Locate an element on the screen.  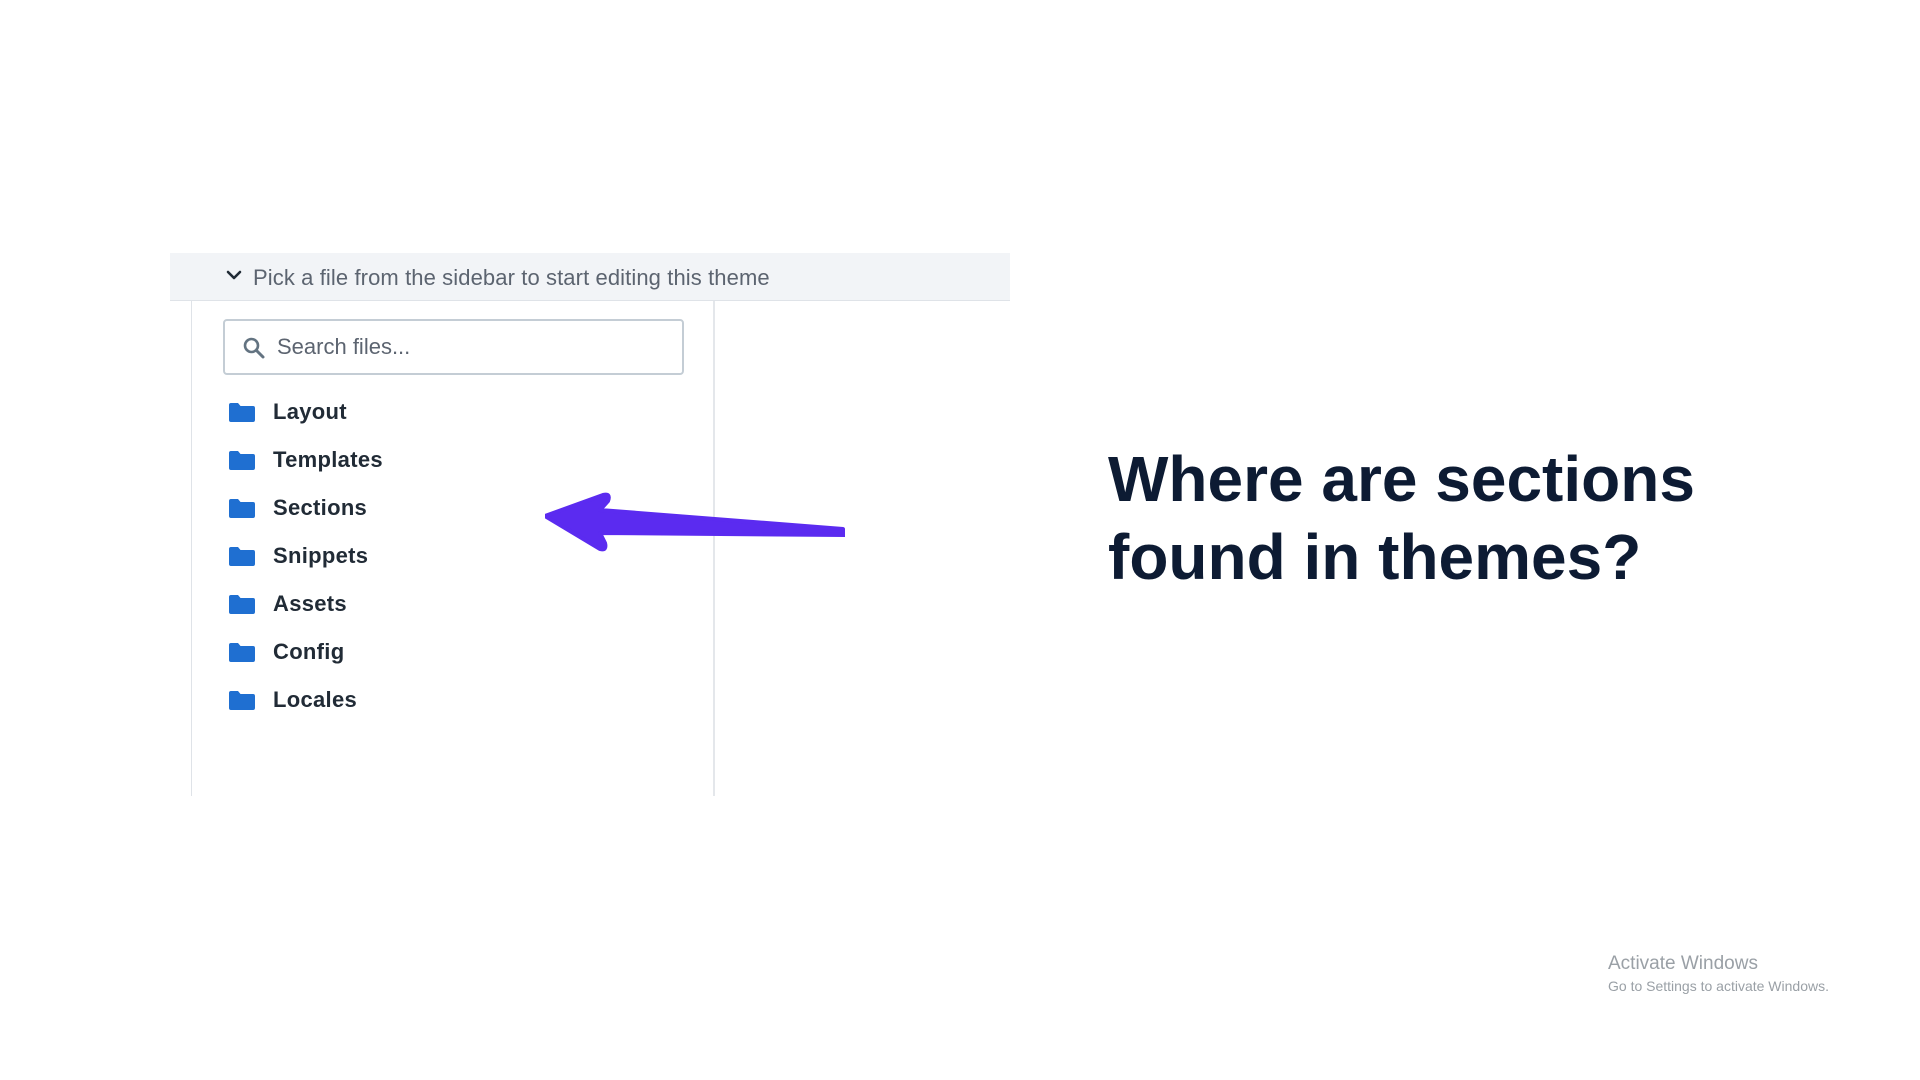
watermark-subtitle: Go to Settings to activate Windows. is located at coordinates (1718, 986).